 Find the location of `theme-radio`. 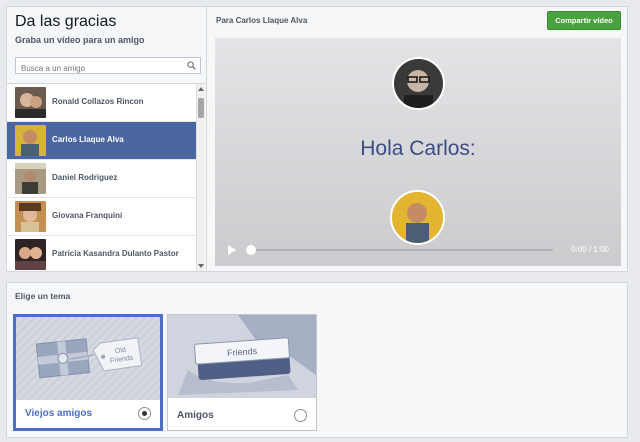

theme-radio is located at coordinates (300, 415).